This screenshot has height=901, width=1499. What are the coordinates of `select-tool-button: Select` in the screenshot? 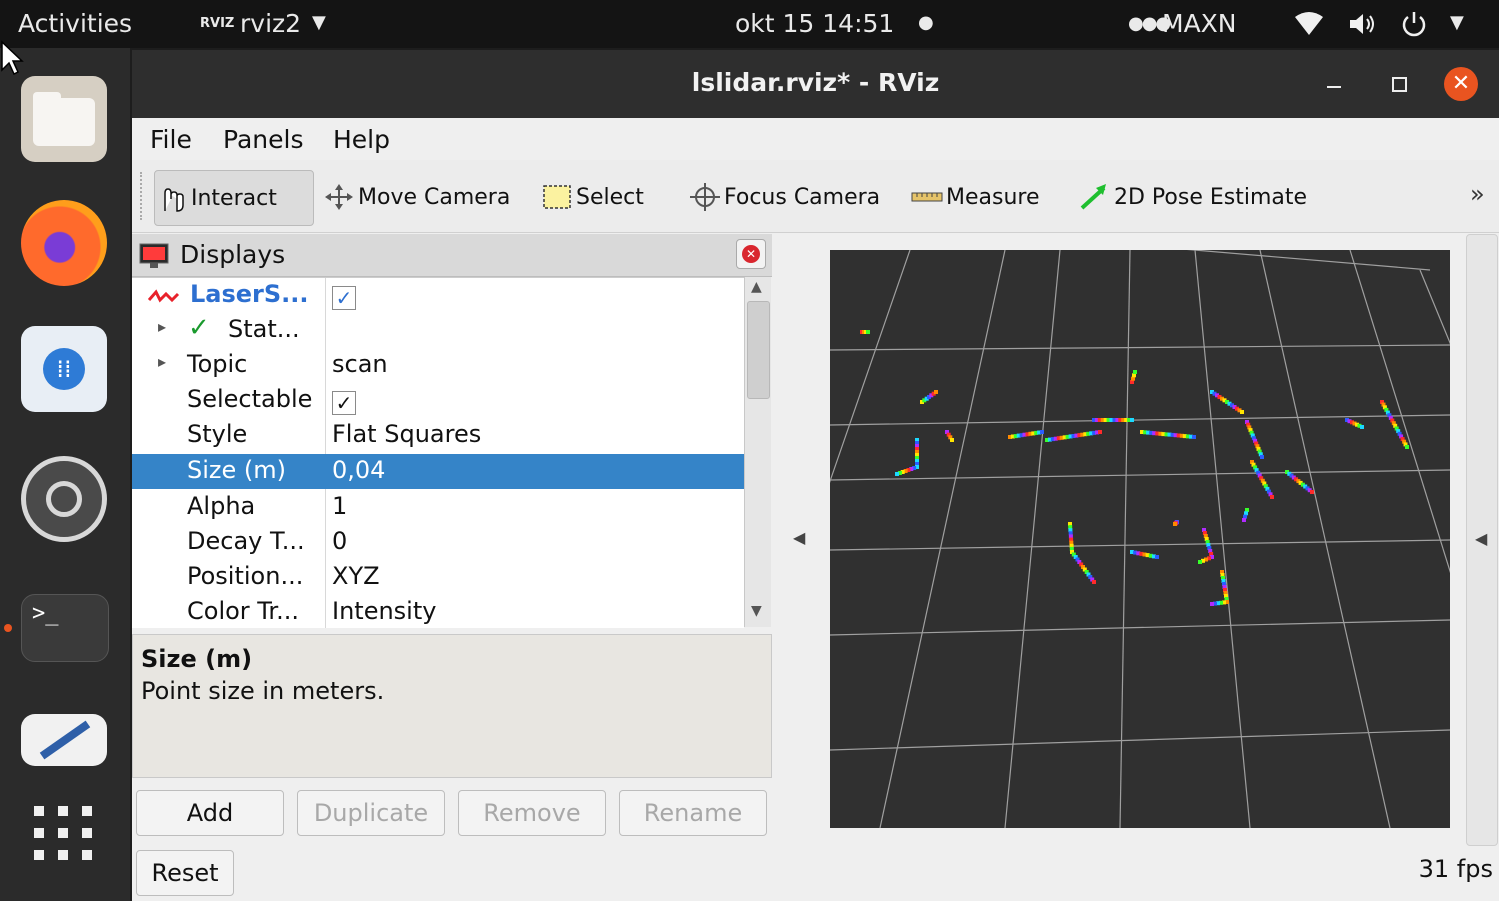 It's located at (592, 197).